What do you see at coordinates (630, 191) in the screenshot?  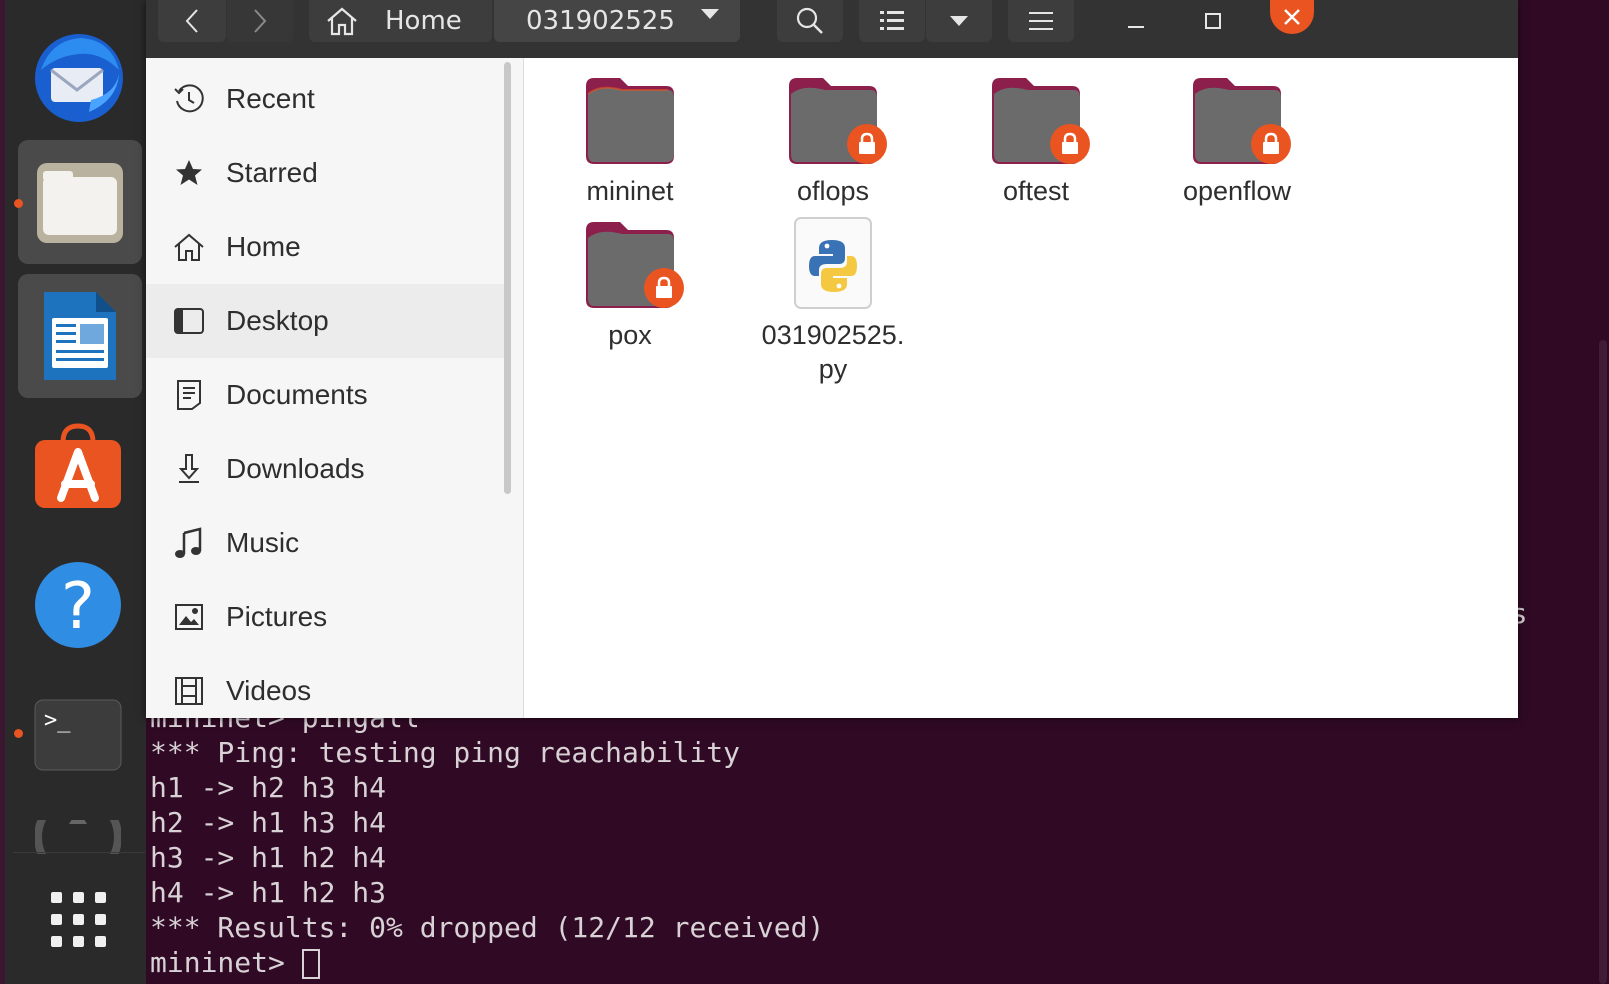 I see `file-name: mininet` at bounding box center [630, 191].